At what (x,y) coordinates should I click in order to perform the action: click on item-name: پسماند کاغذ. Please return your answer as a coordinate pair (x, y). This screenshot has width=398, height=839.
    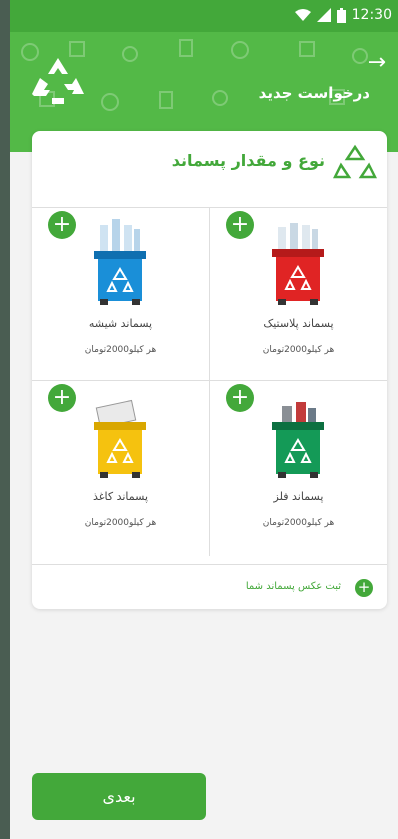
    Looking at the image, I should click on (120, 496).